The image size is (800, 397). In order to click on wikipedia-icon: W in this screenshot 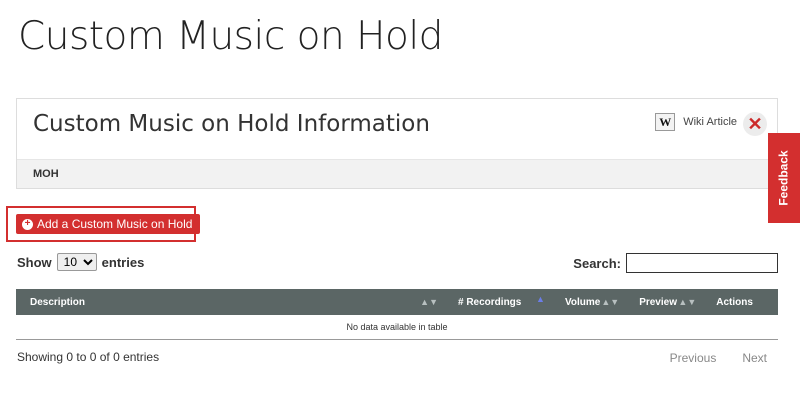, I will do `click(665, 122)`.